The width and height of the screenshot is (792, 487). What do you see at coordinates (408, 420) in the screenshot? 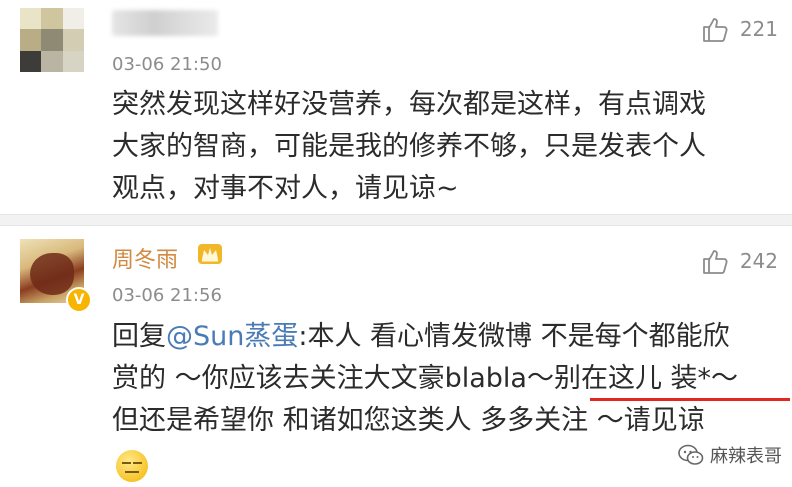
I see `comment-line: 但还是希望你 和诸如您这类人 多多关注 ～请见谅` at bounding box center [408, 420].